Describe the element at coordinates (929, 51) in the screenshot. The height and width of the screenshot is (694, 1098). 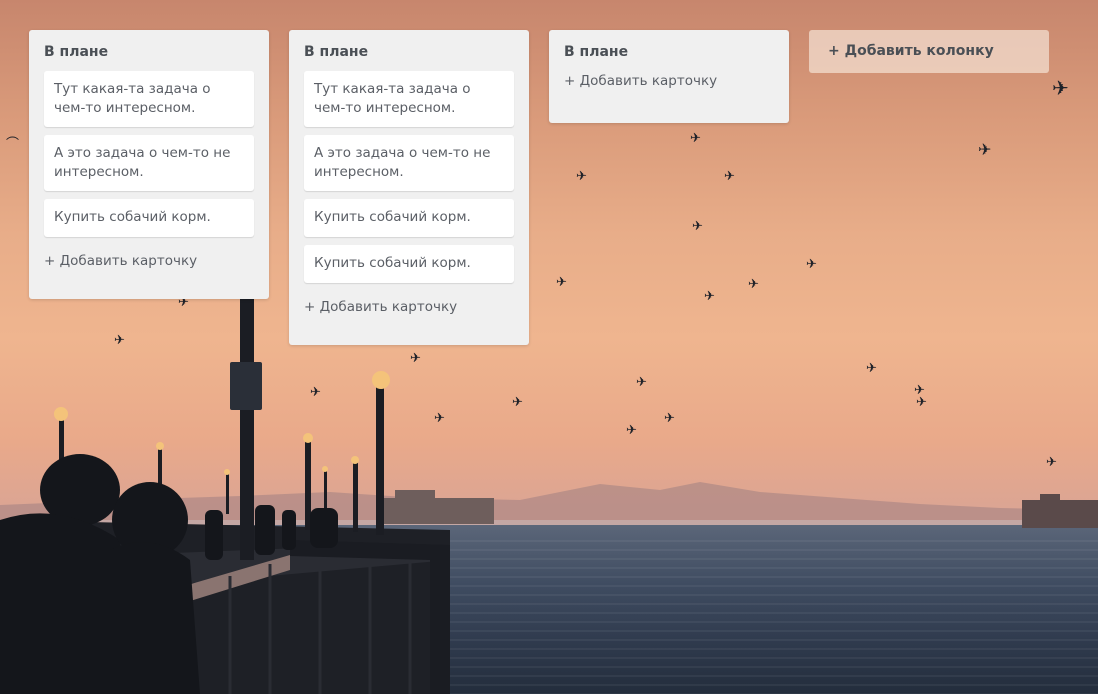
I see `add-column-button: + Добавить колонку` at that location.